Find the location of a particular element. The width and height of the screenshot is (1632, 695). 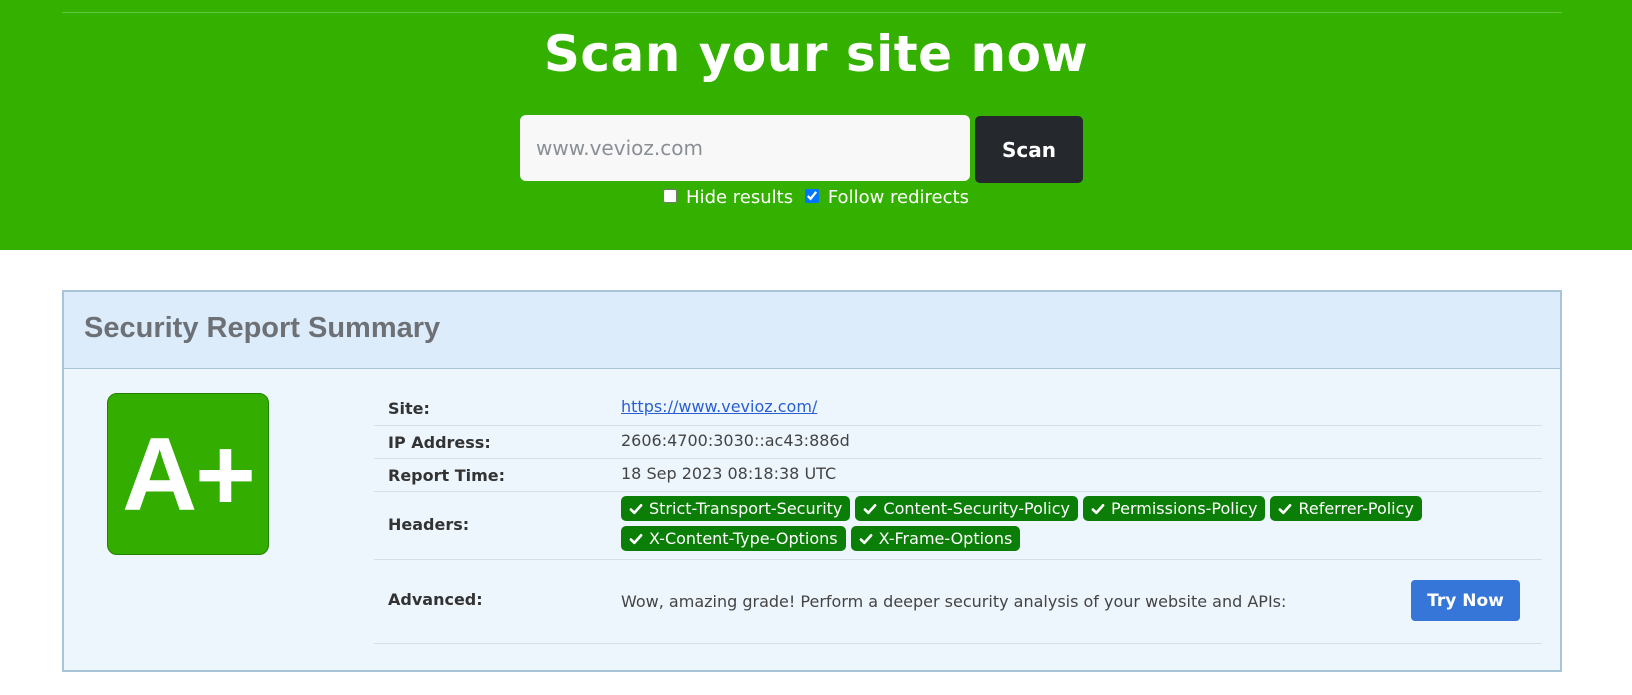

header-badge: X-Content-Type-Options is located at coordinates (733, 538).